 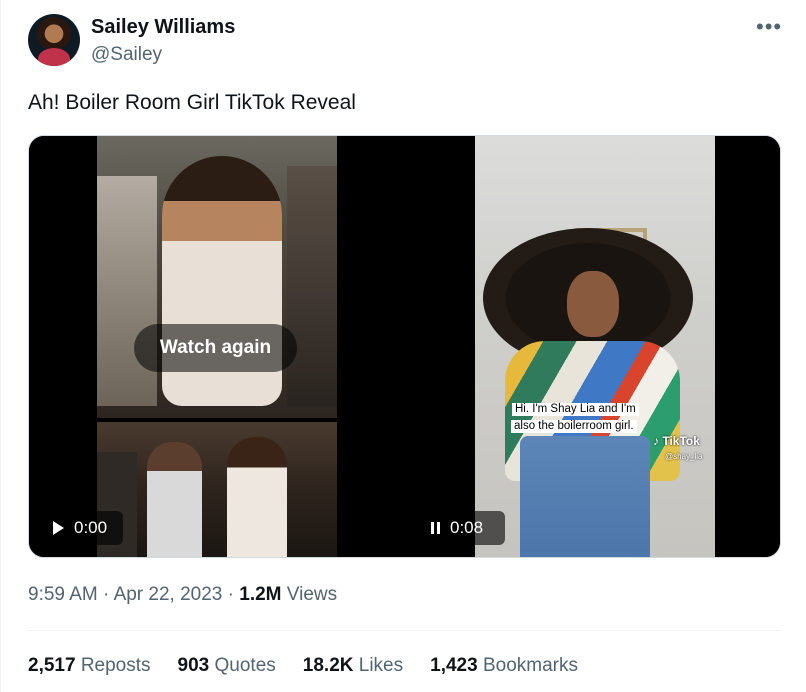 What do you see at coordinates (454, 665) in the screenshot?
I see `bookmarks-count: 1,423` at bounding box center [454, 665].